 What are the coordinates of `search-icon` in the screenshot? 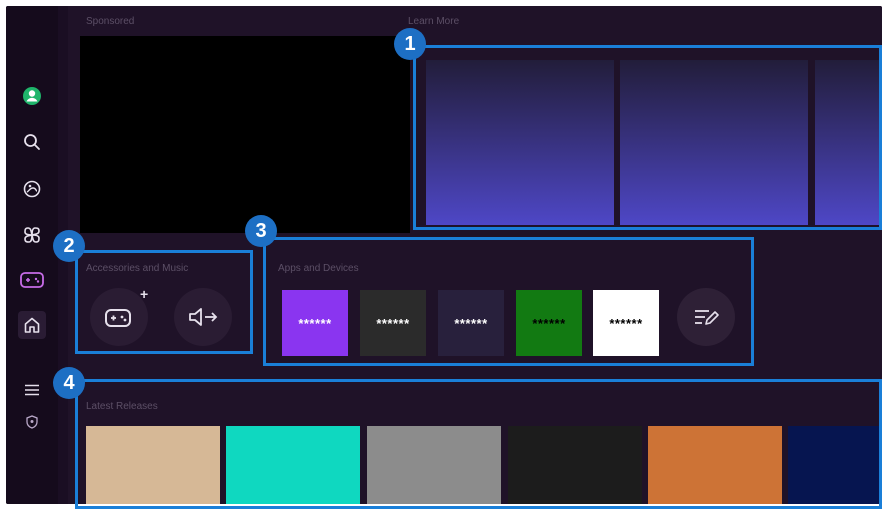 It's located at (32, 142).